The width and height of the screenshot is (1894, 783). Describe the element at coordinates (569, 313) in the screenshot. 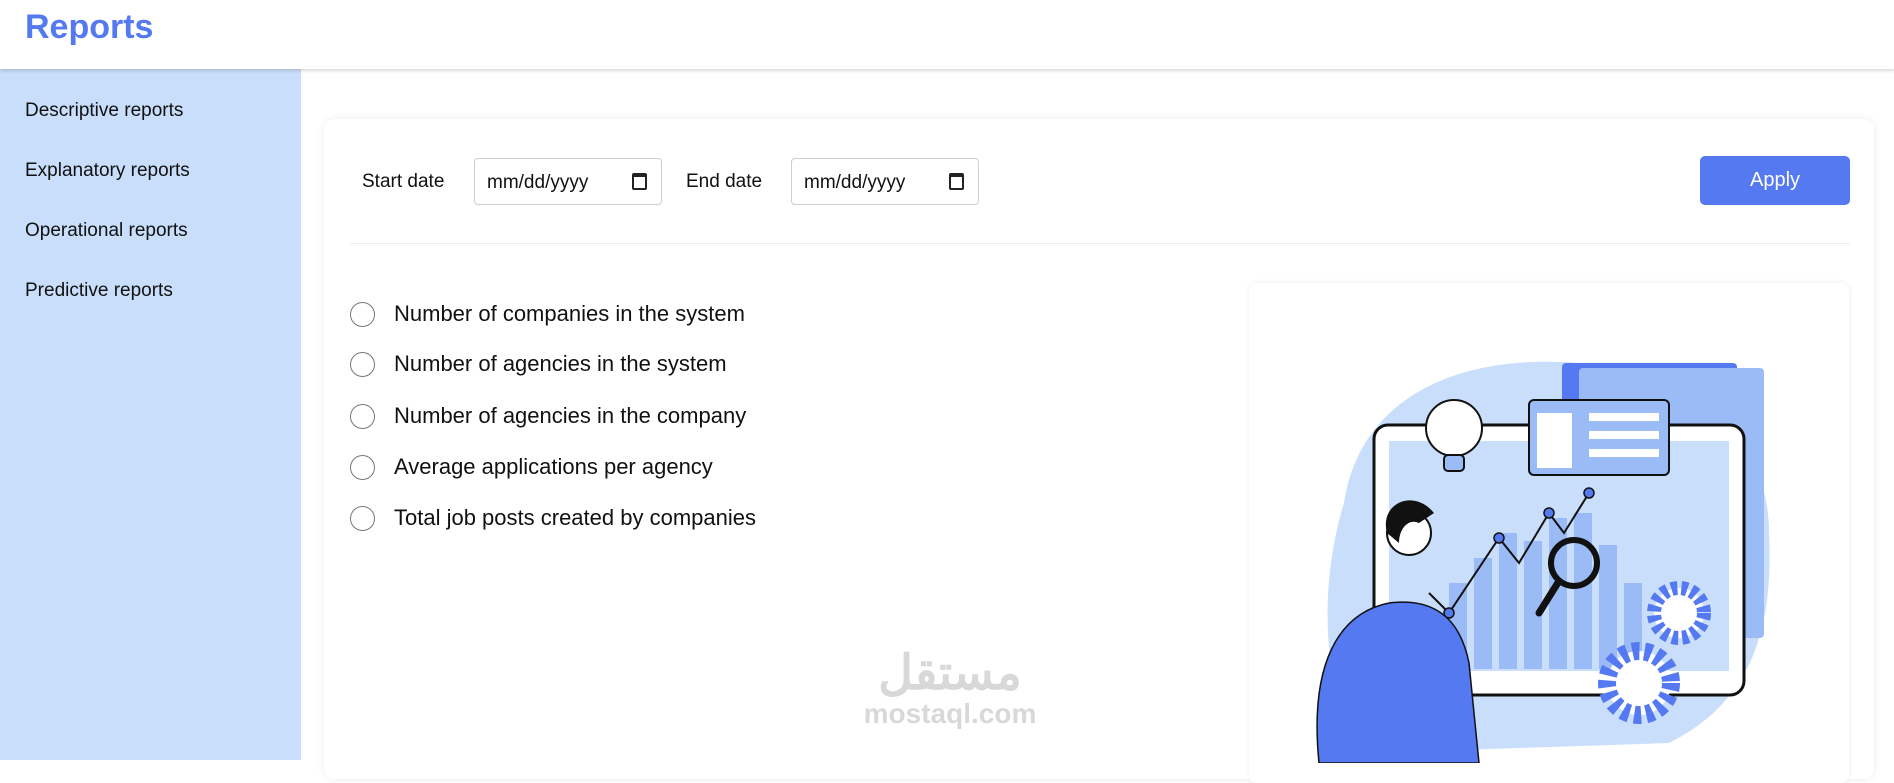

I see `option-label: Number of companies in the system` at that location.